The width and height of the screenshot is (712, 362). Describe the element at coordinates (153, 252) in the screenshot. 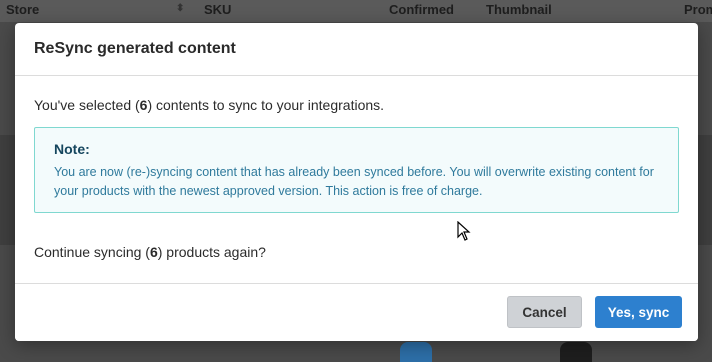

I see `product-count: 6` at that location.